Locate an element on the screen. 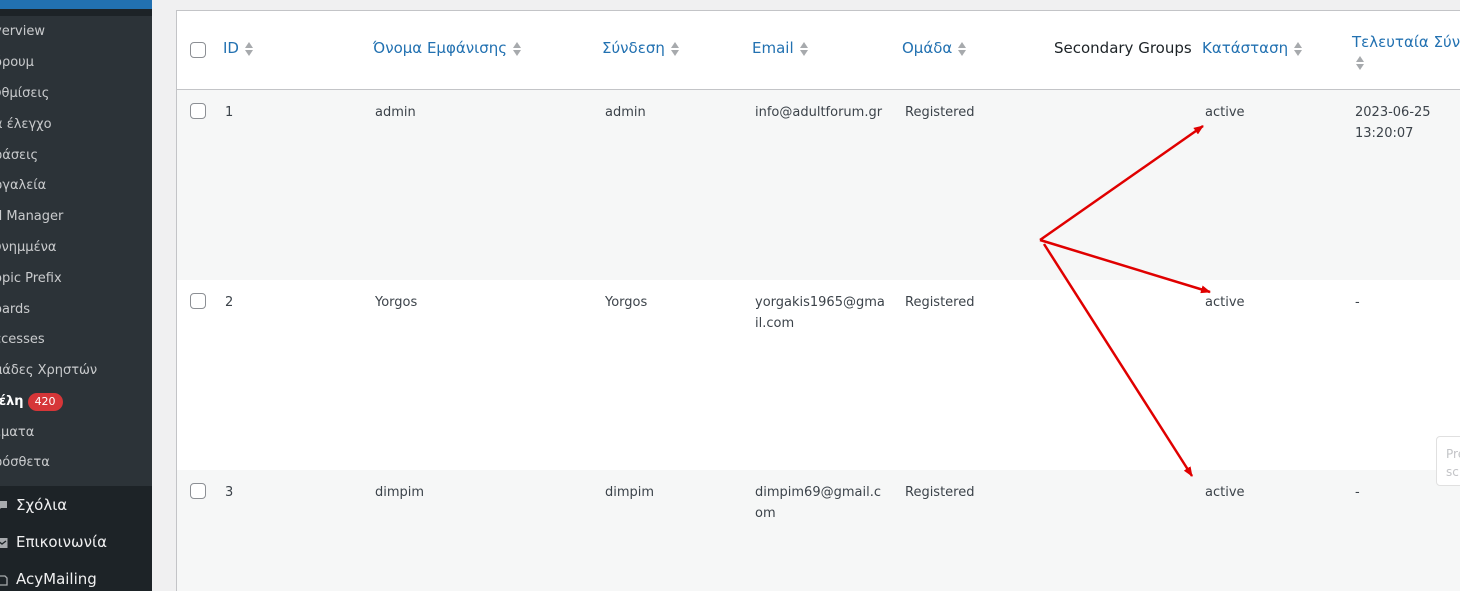  arrow-to-row2-status is located at coordinates (1125, 266).